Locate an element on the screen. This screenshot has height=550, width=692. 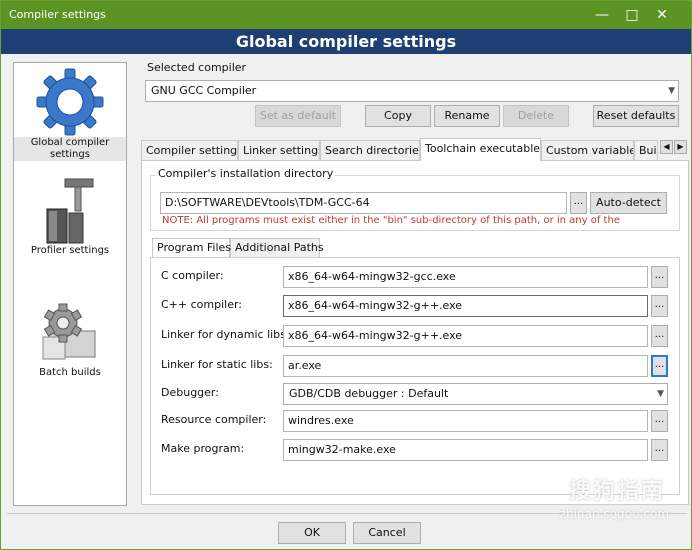
gear-icon is located at coordinates (70, 102).